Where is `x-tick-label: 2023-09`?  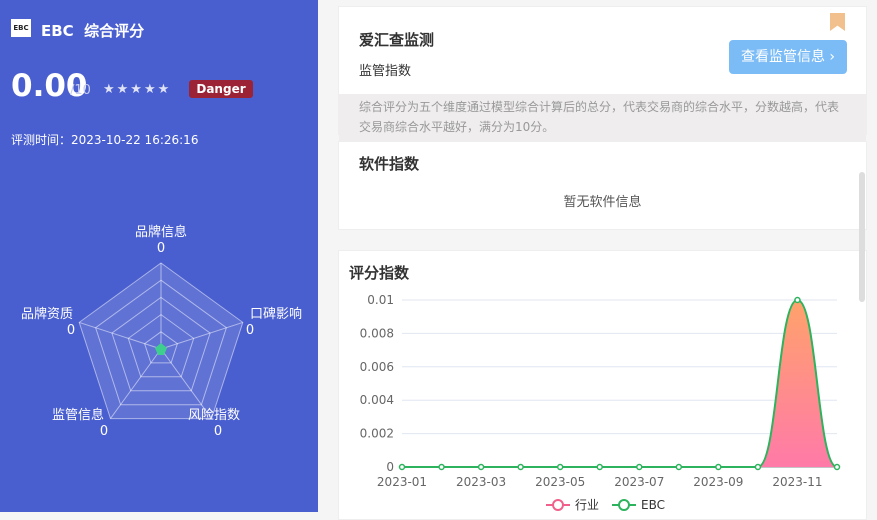 x-tick-label: 2023-09 is located at coordinates (718, 482).